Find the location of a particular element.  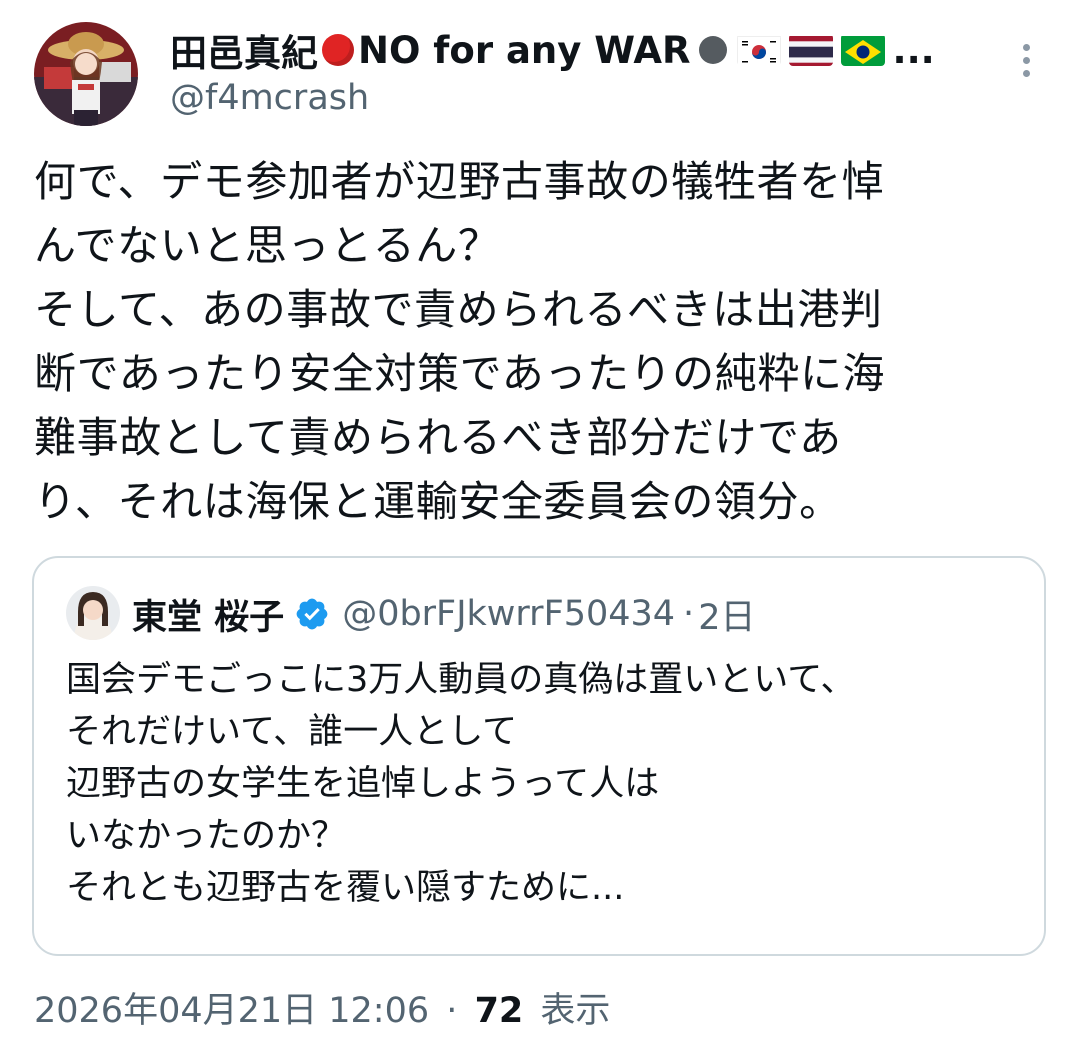

th-flag-icon is located at coordinates (810, 50).